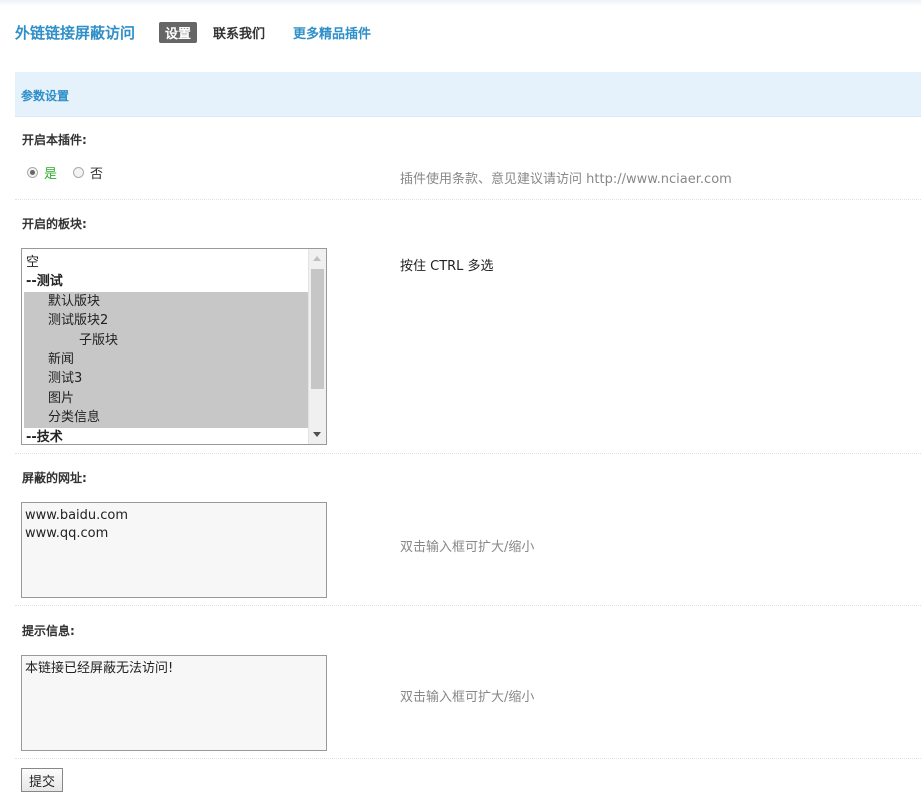  I want to click on enable-plugin-radio-group: 是 否, so click(65, 172).